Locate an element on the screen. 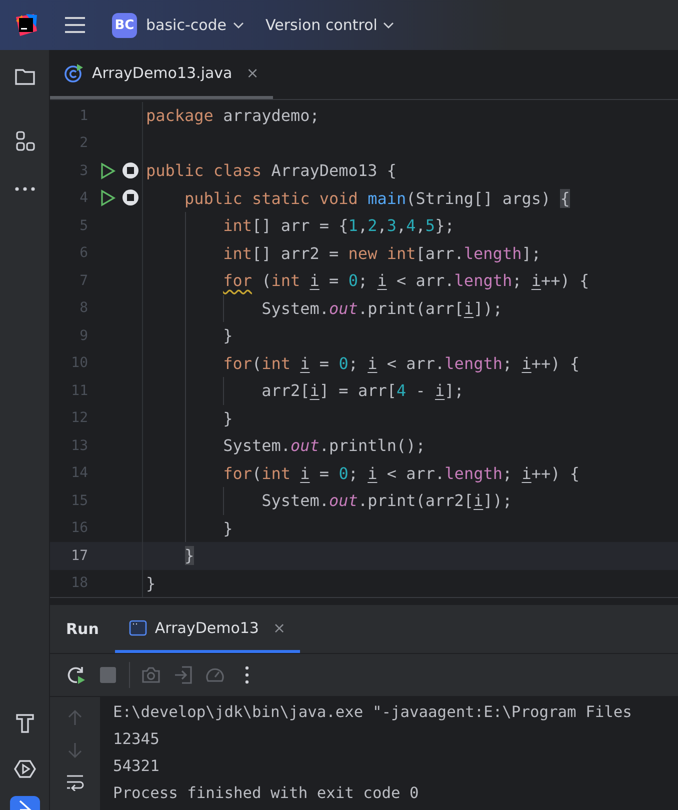 Image resolution: width=678 pixels, height=810 pixels. project-dropdown: basic-code is located at coordinates (195, 25).